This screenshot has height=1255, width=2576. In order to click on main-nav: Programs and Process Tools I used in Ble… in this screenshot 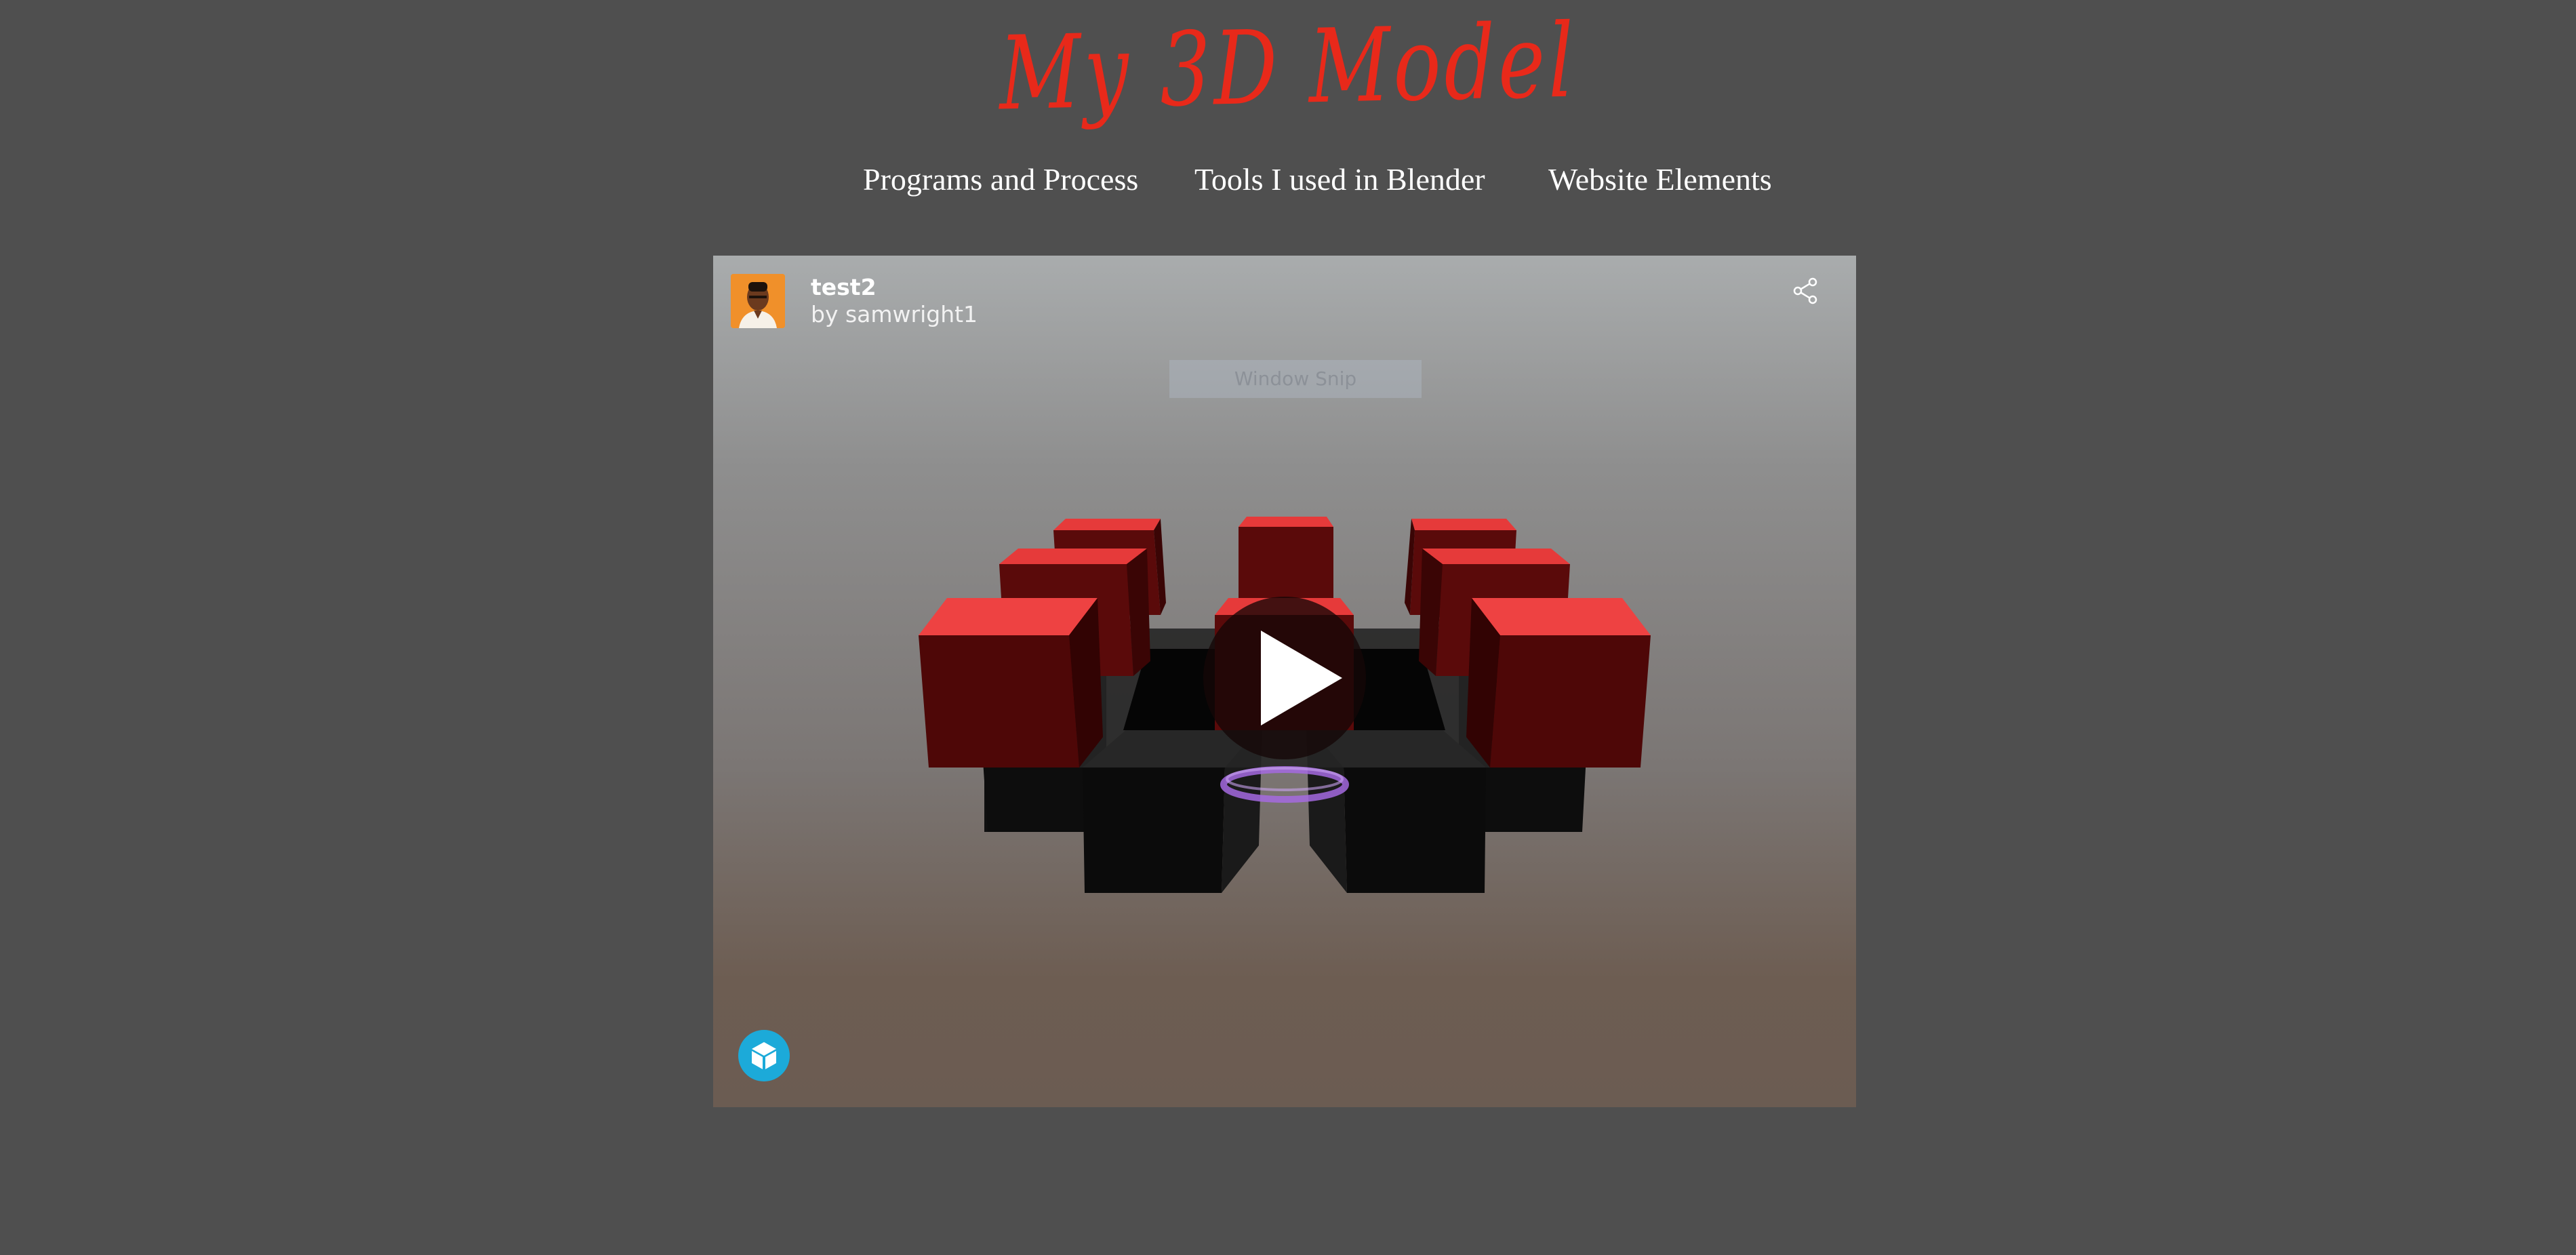, I will do `click(1288, 180)`.